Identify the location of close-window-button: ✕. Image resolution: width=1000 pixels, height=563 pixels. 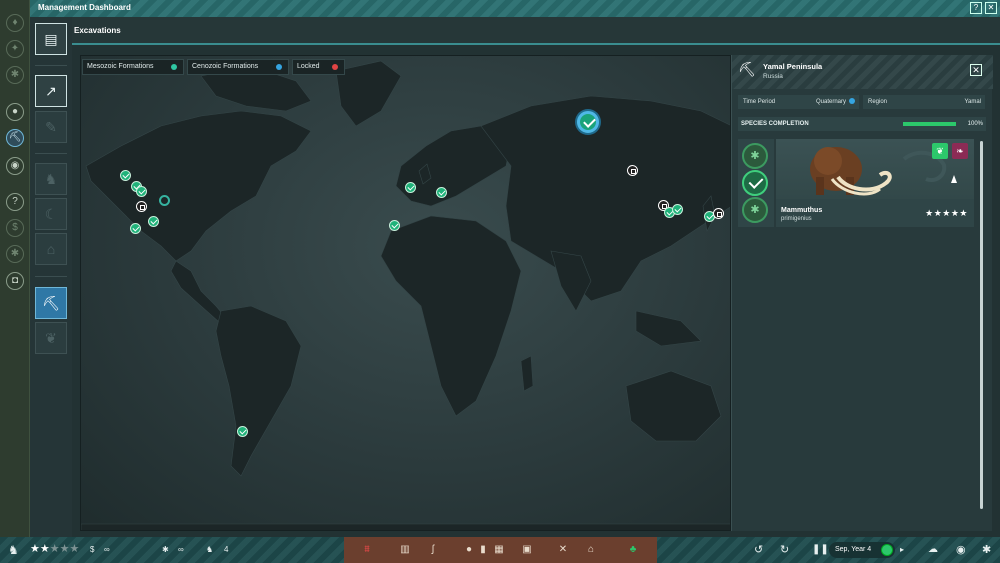
(991, 8).